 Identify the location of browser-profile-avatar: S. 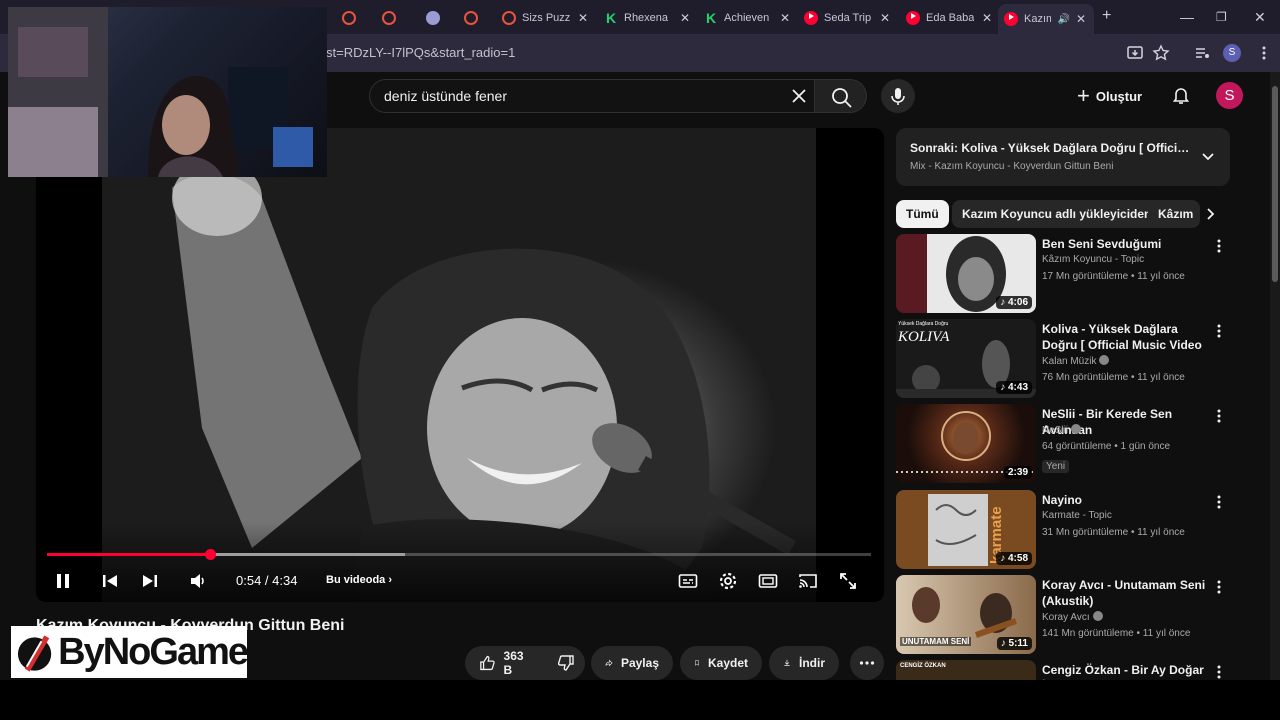
(1232, 53).